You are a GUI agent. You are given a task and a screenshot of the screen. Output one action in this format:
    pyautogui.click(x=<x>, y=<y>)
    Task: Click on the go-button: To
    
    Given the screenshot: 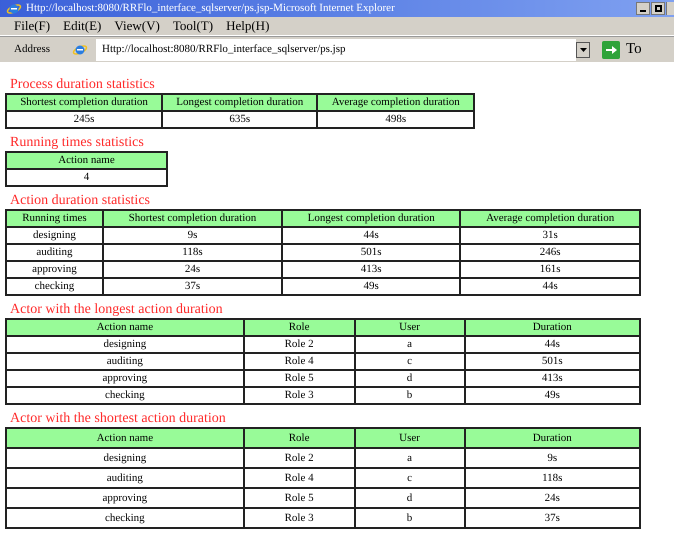 What is the action you would take?
    pyautogui.click(x=622, y=49)
    